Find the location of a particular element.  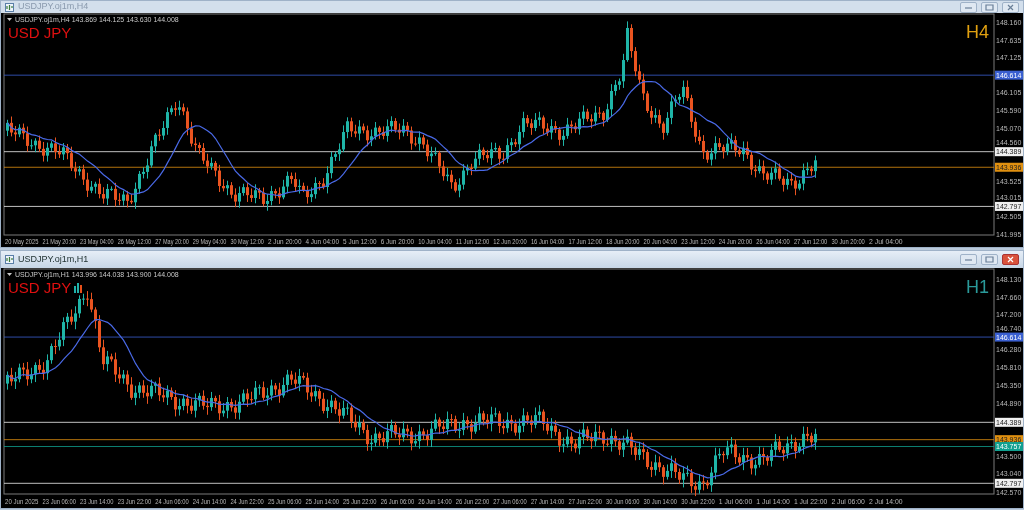

timeframe-label: H1 is located at coordinates (977, 287).